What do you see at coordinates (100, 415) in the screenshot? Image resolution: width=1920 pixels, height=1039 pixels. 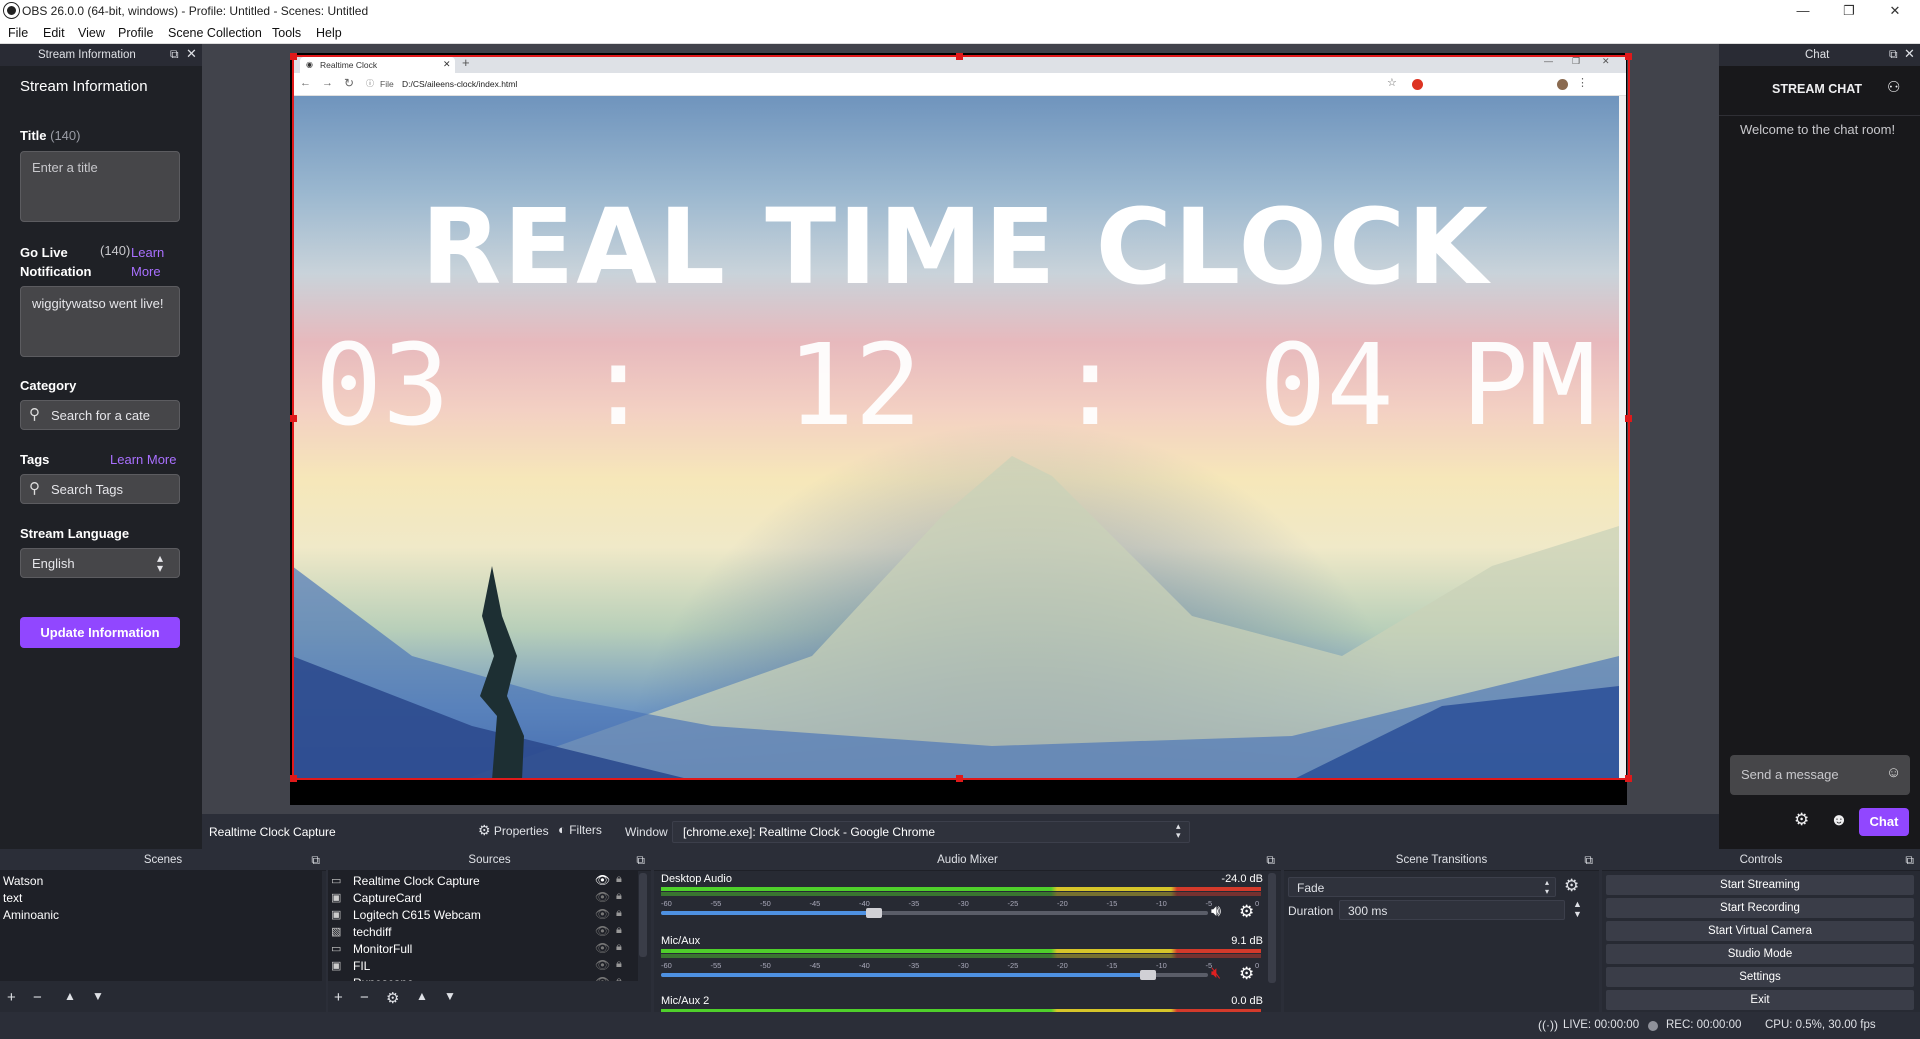 I see `category-search: ⚲ Search for a cate` at bounding box center [100, 415].